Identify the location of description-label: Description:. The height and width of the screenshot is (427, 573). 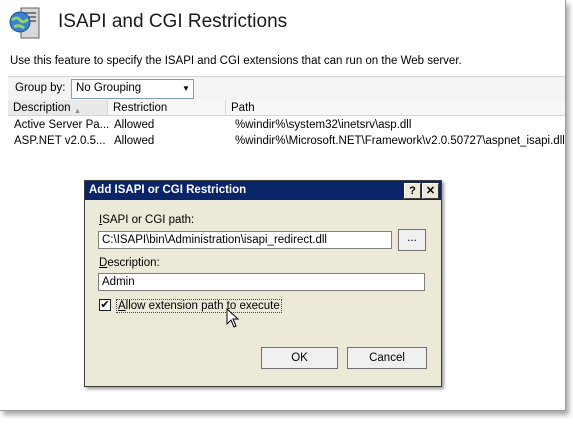
(129, 263).